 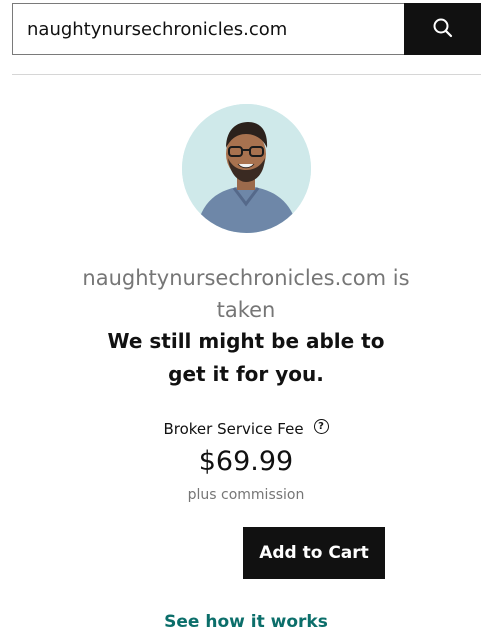 What do you see at coordinates (246, 461) in the screenshot?
I see `broker-price: $69.99` at bounding box center [246, 461].